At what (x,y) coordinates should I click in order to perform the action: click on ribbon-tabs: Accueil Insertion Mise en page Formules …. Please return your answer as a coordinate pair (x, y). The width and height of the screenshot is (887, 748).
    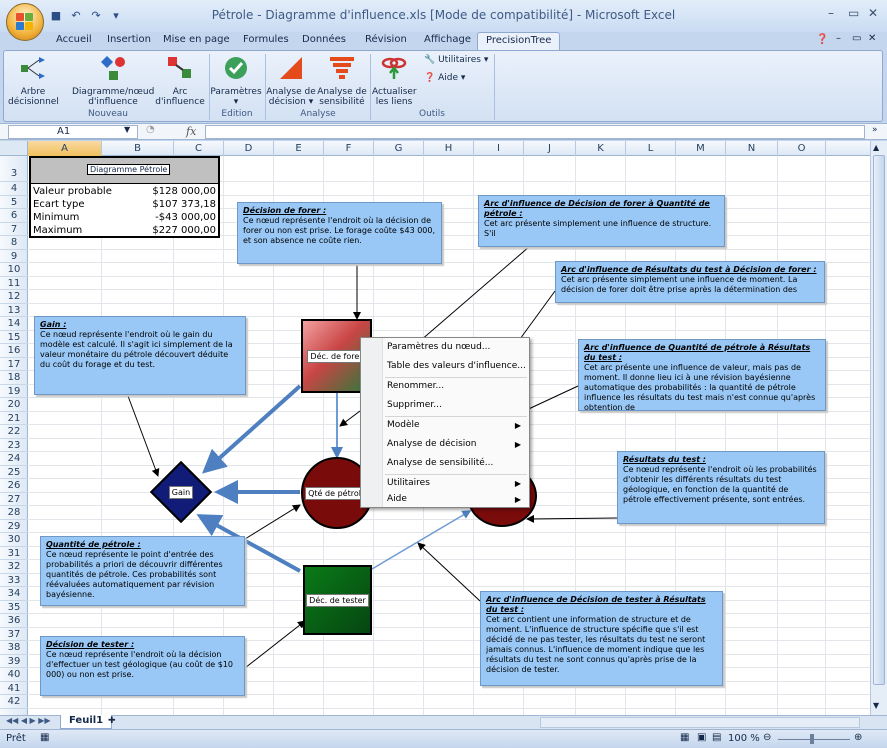
    Looking at the image, I should click on (443, 41).